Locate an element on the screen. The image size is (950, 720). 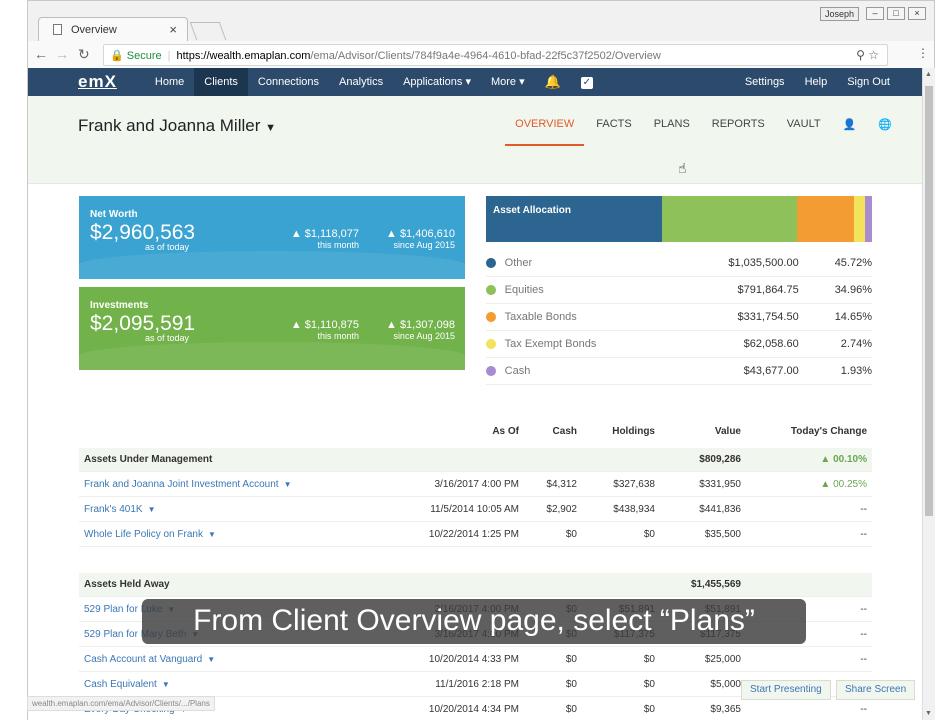
cell-change: -- is located at coordinates (863, 709).